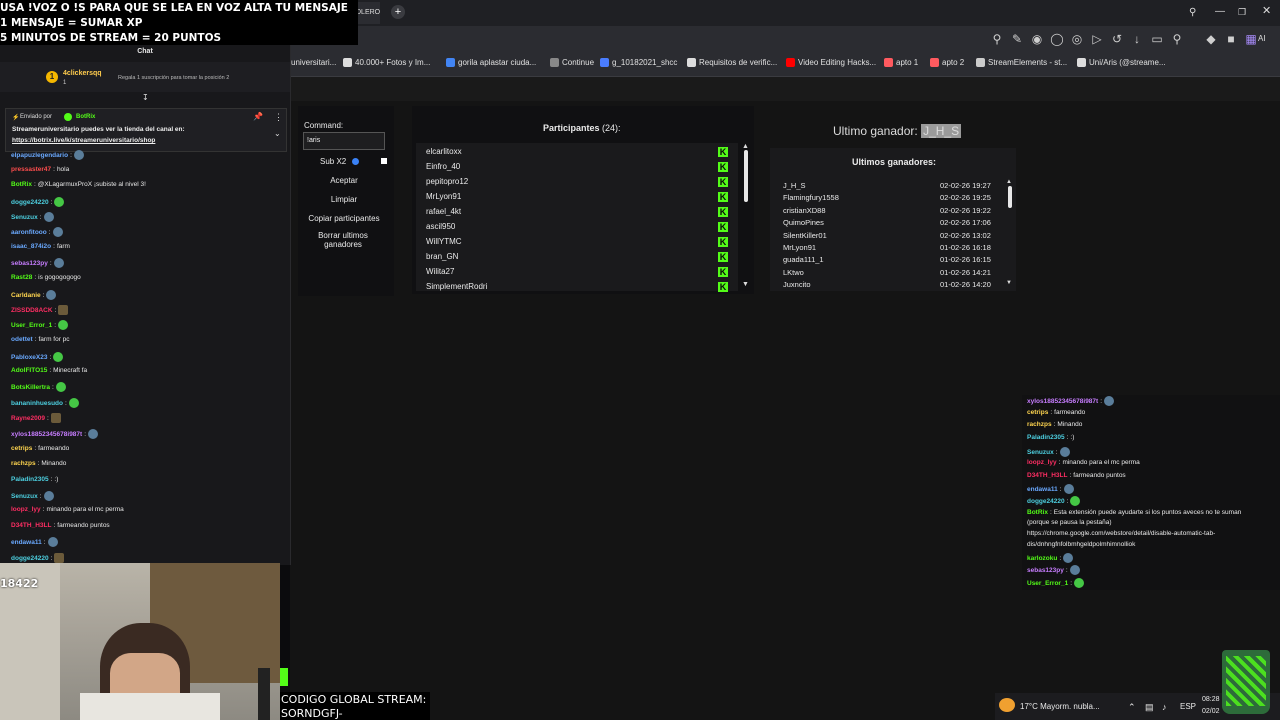 This screenshot has height=720, width=1280. Describe the element at coordinates (1244, 12) in the screenshot. I see `restore-icon: ❐` at that location.